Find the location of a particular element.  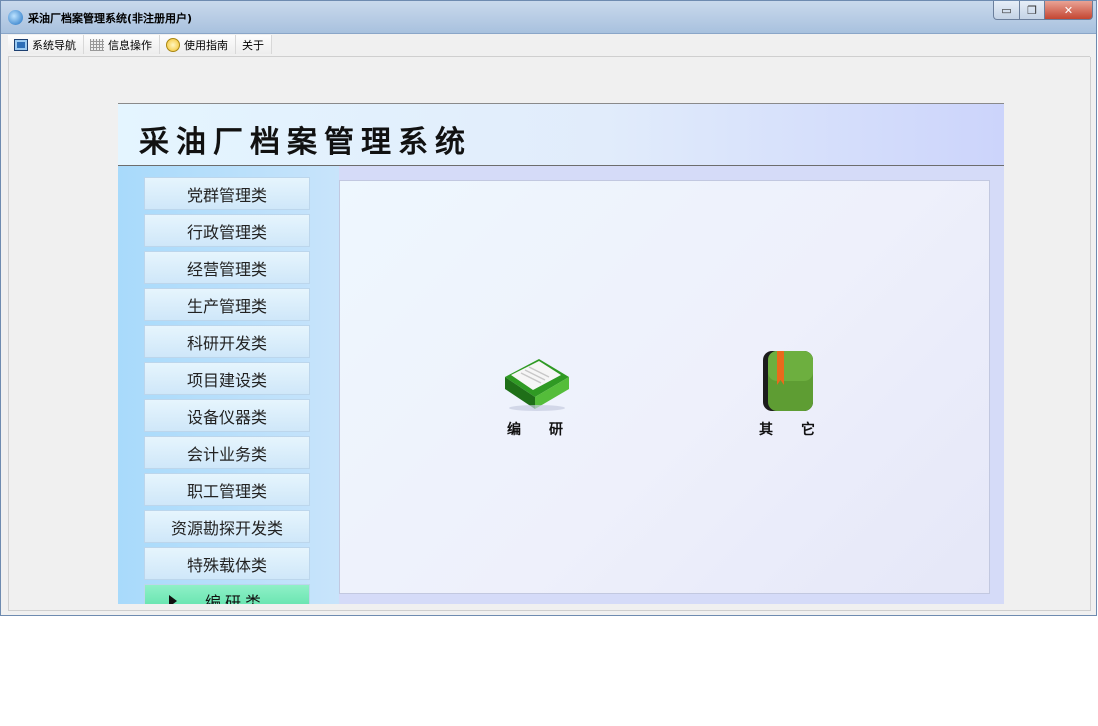

sidebar-item-party: 党群管理类 is located at coordinates (227, 193).